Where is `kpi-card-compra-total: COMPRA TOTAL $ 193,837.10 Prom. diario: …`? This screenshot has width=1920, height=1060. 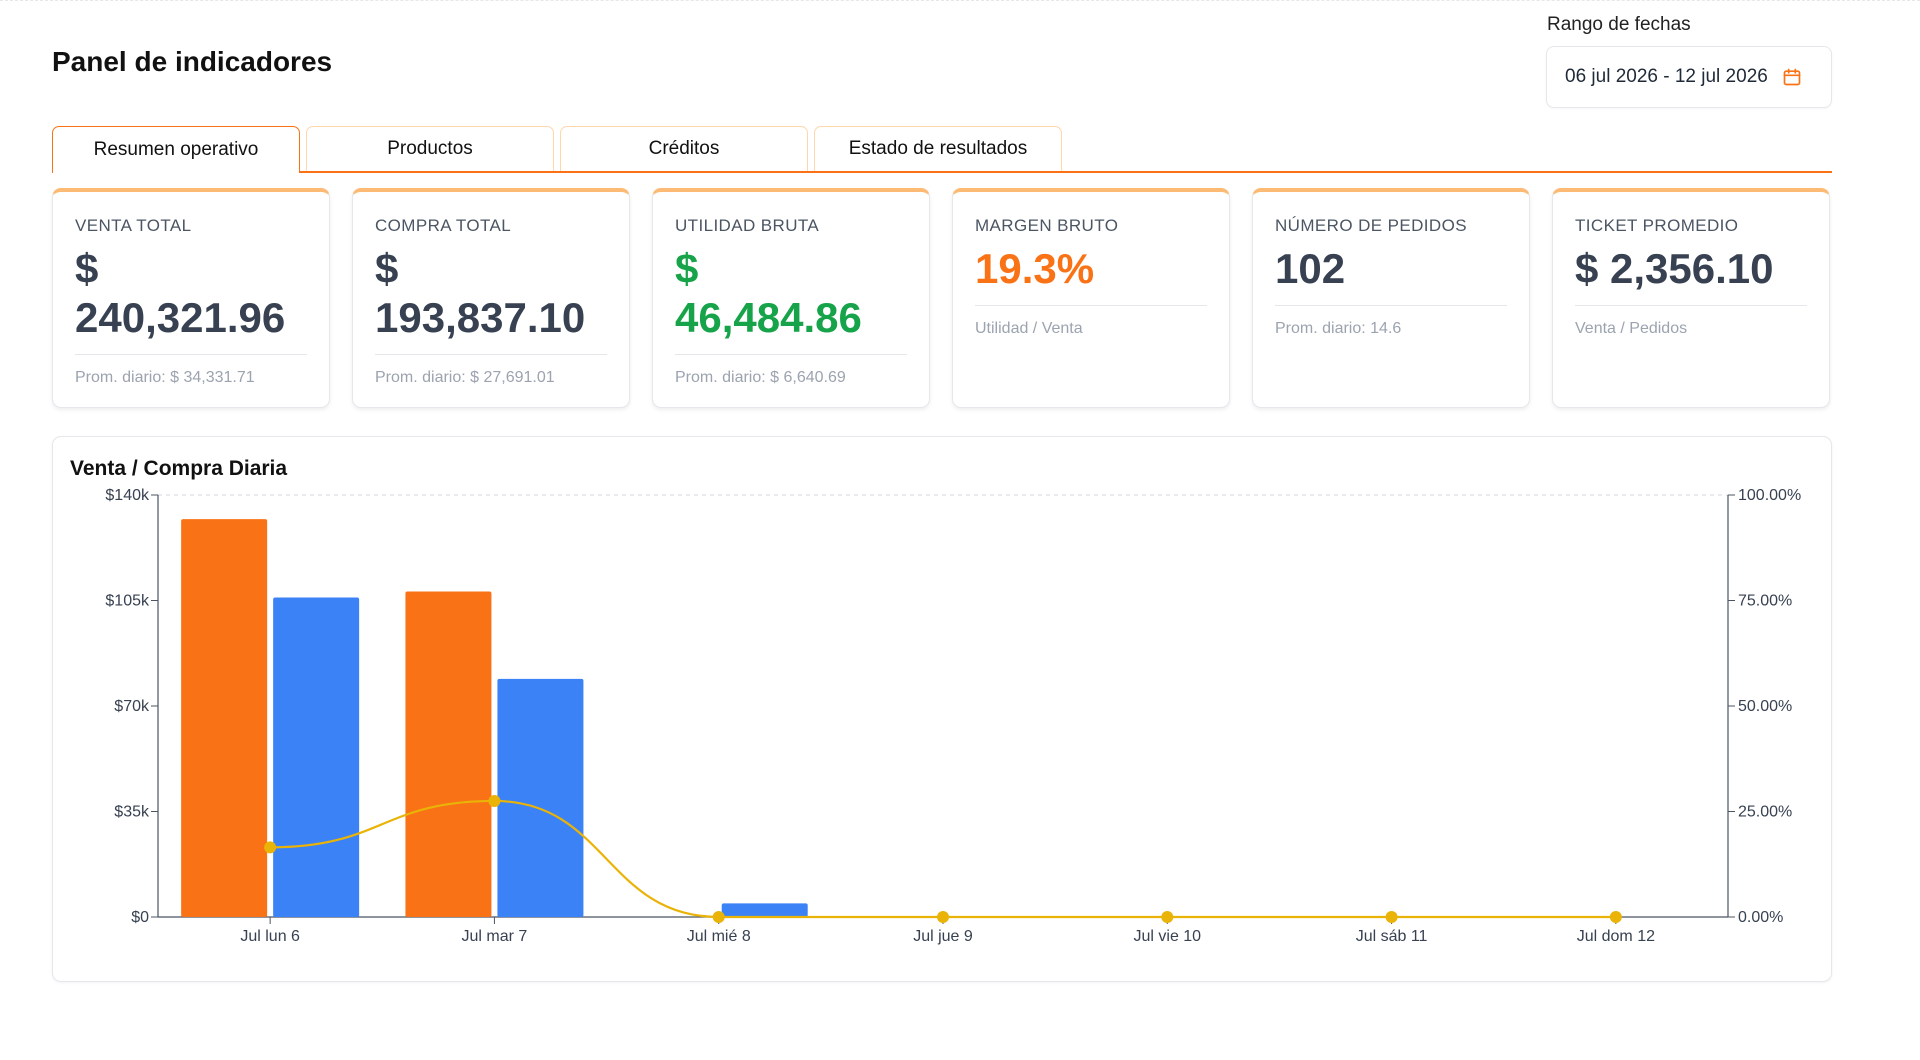
kpi-card-compra-total: COMPRA TOTAL $ 193,837.10 Prom. diario: … is located at coordinates (491, 298).